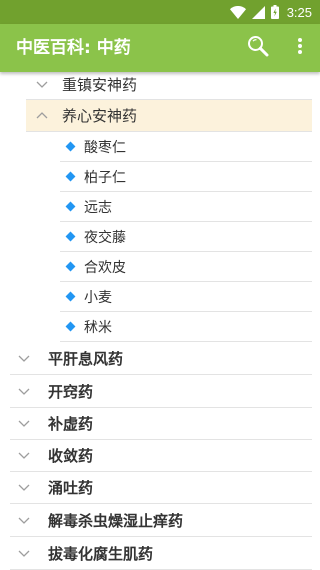 The image size is (320, 570). I want to click on tree-item-label: 涌吐药, so click(71, 488).